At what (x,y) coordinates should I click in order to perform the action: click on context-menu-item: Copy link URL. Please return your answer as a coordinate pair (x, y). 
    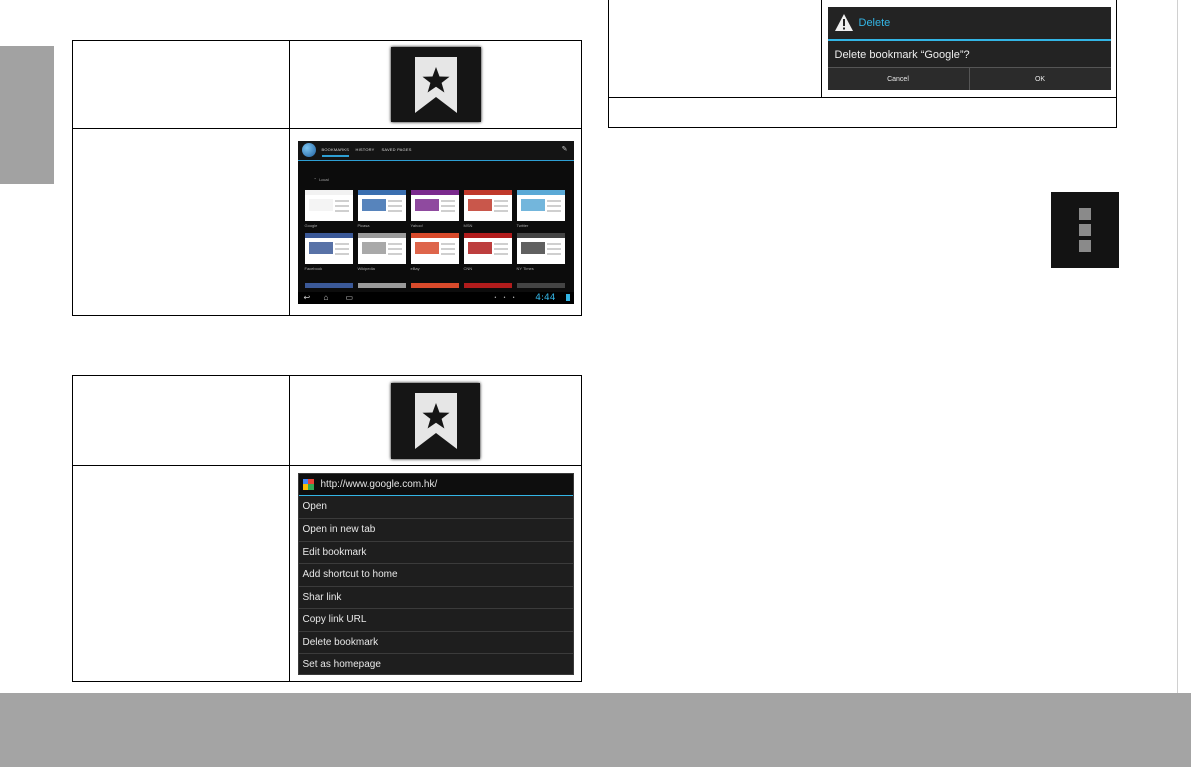
    Looking at the image, I should click on (435, 619).